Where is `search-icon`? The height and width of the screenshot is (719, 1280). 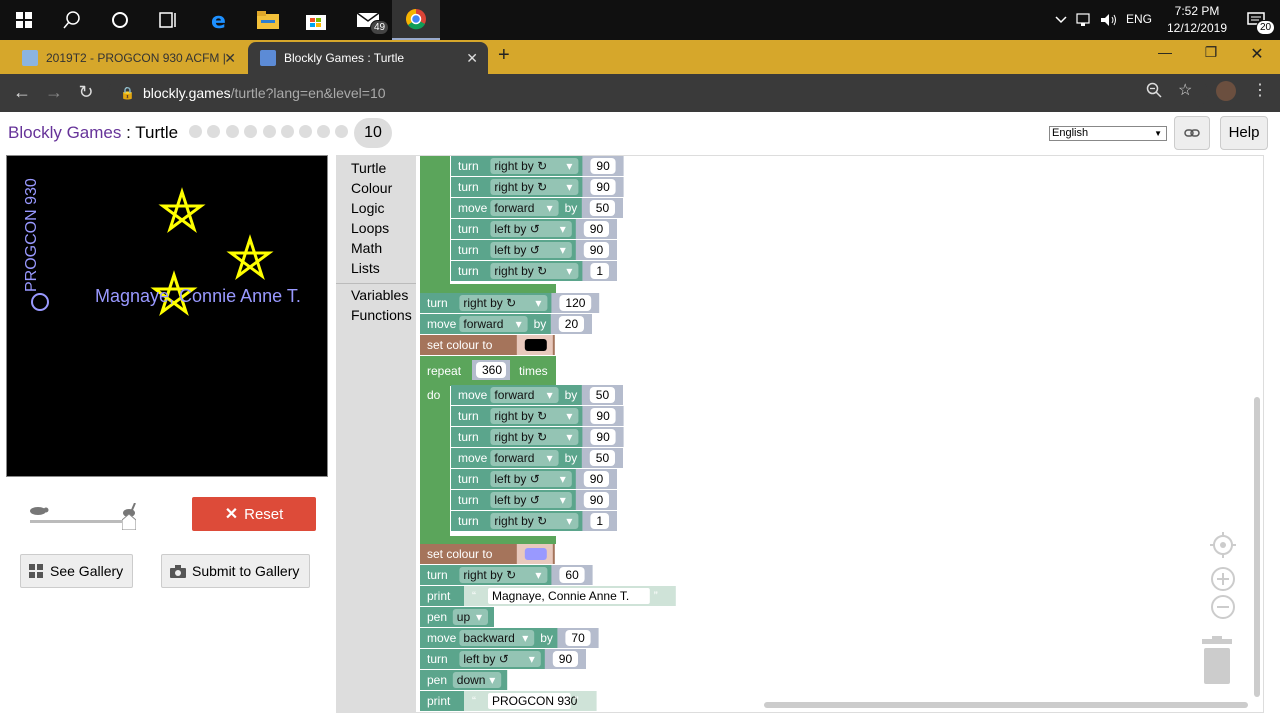 search-icon is located at coordinates (72, 20).